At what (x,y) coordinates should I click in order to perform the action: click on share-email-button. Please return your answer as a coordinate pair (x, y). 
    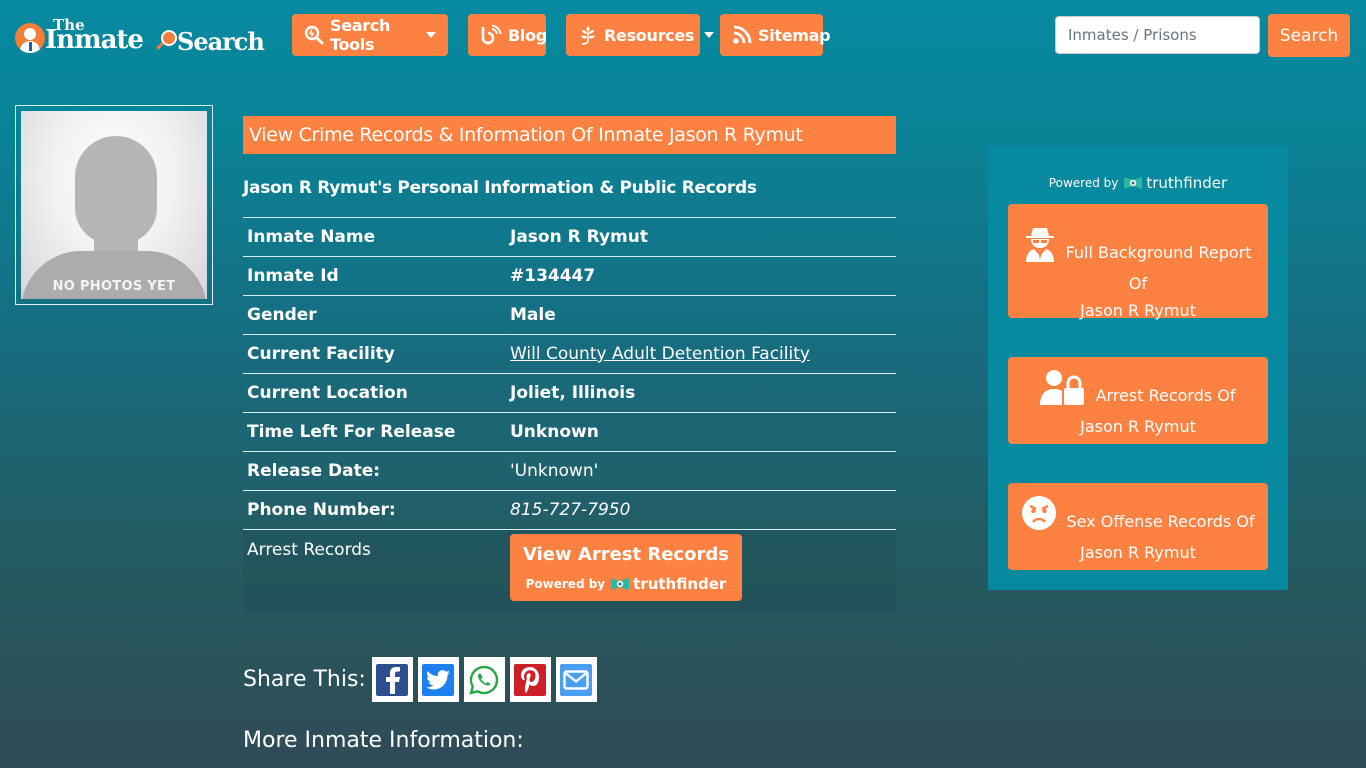
    Looking at the image, I should click on (576, 679).